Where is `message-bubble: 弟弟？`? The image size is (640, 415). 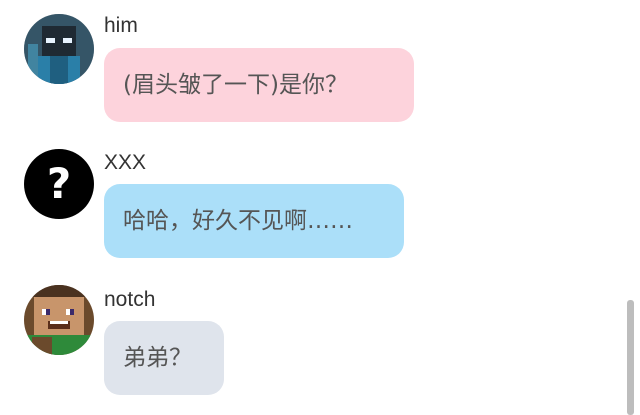
message-bubble: 弟弟？ is located at coordinates (164, 358).